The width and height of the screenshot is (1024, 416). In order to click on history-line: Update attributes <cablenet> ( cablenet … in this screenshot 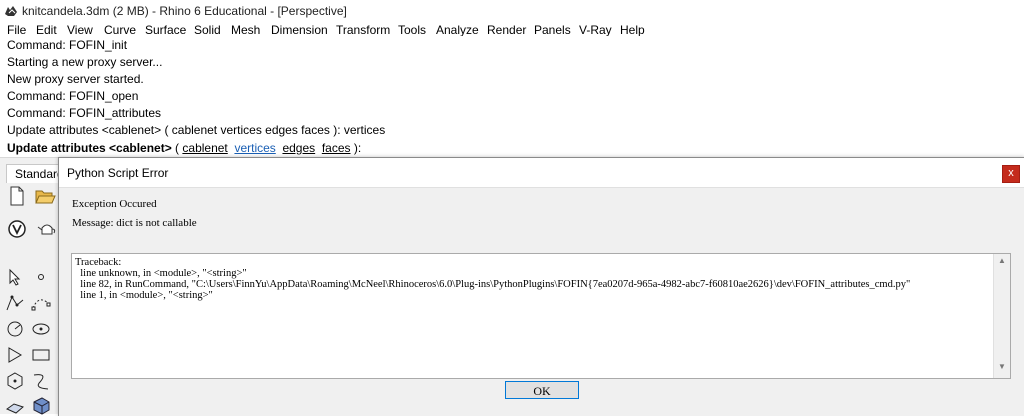, I will do `click(196, 130)`.